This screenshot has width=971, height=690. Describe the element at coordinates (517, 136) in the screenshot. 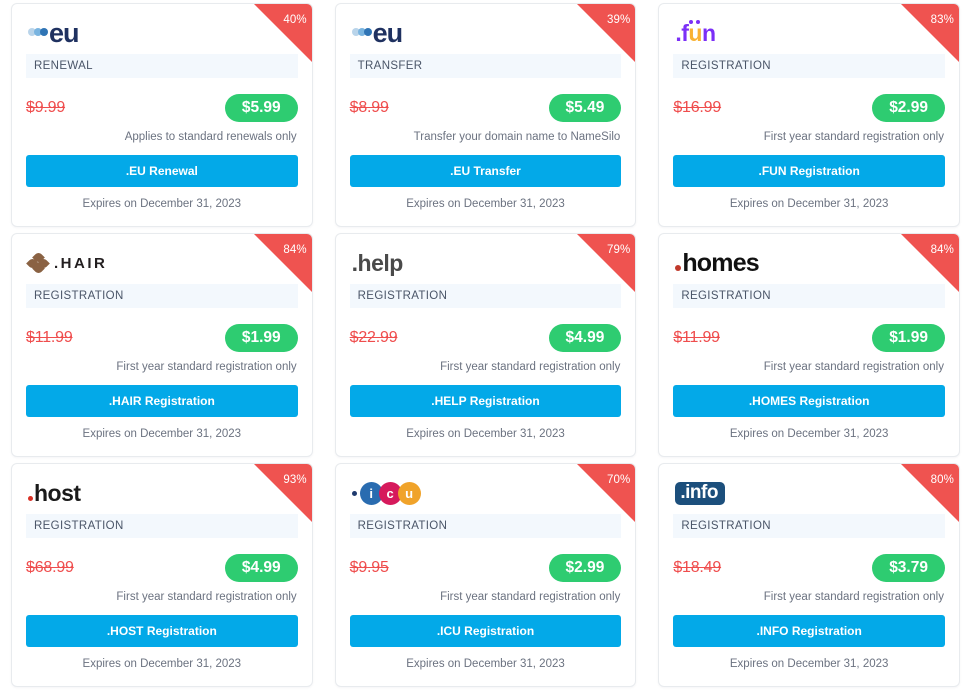

I see `offer-note: Transfer your domain name to NameSilo` at that location.